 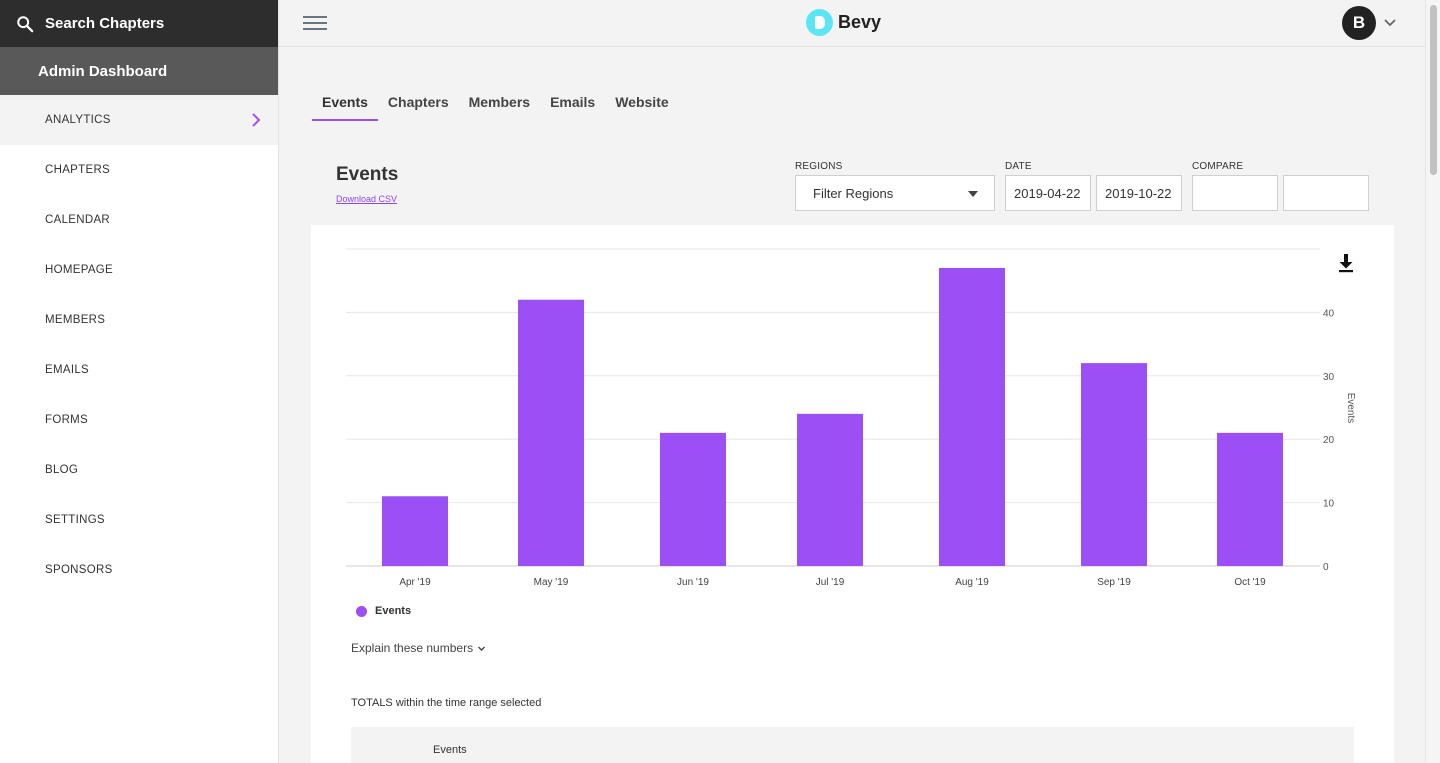 I want to click on sidebar-item-analytics: ANALYTICS, so click(x=139, y=120).